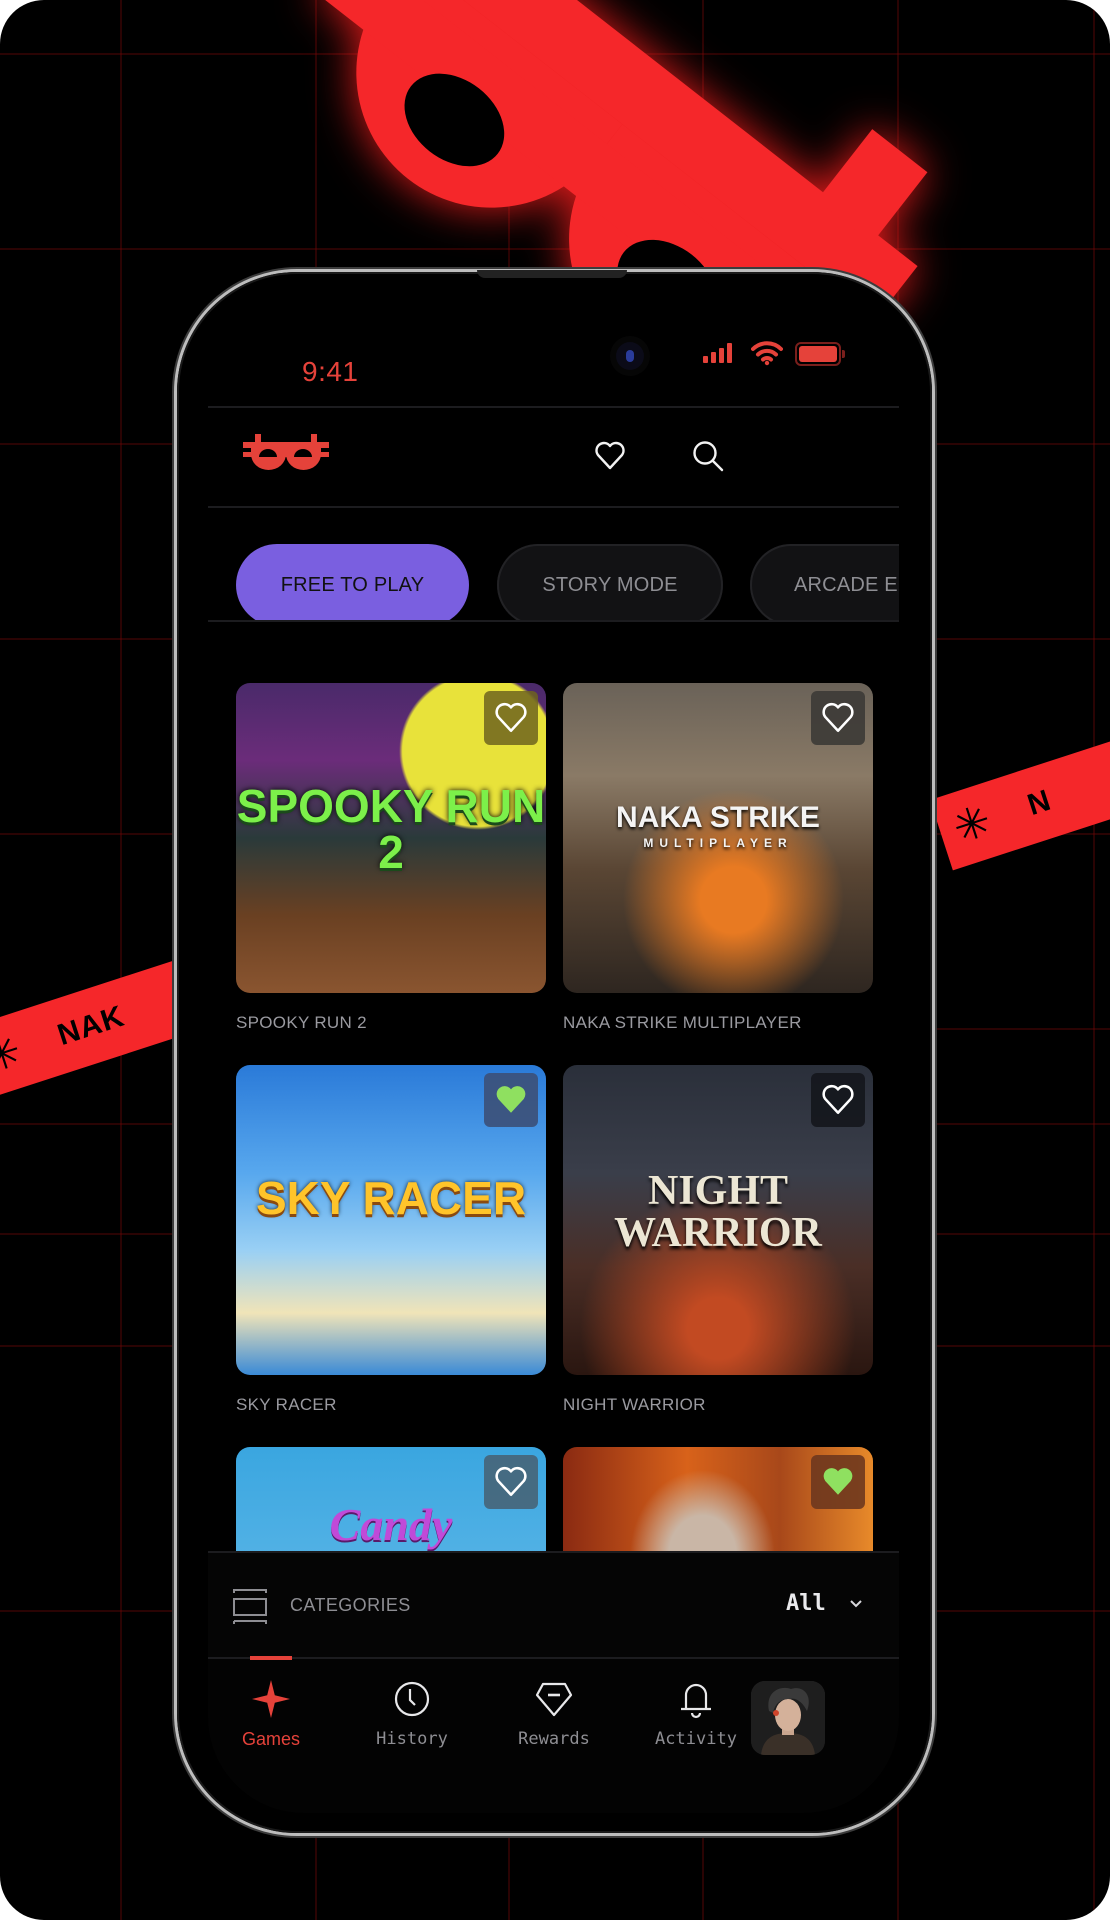  Describe the element at coordinates (554, 1739) in the screenshot. I see `tab-label: Rewards` at that location.